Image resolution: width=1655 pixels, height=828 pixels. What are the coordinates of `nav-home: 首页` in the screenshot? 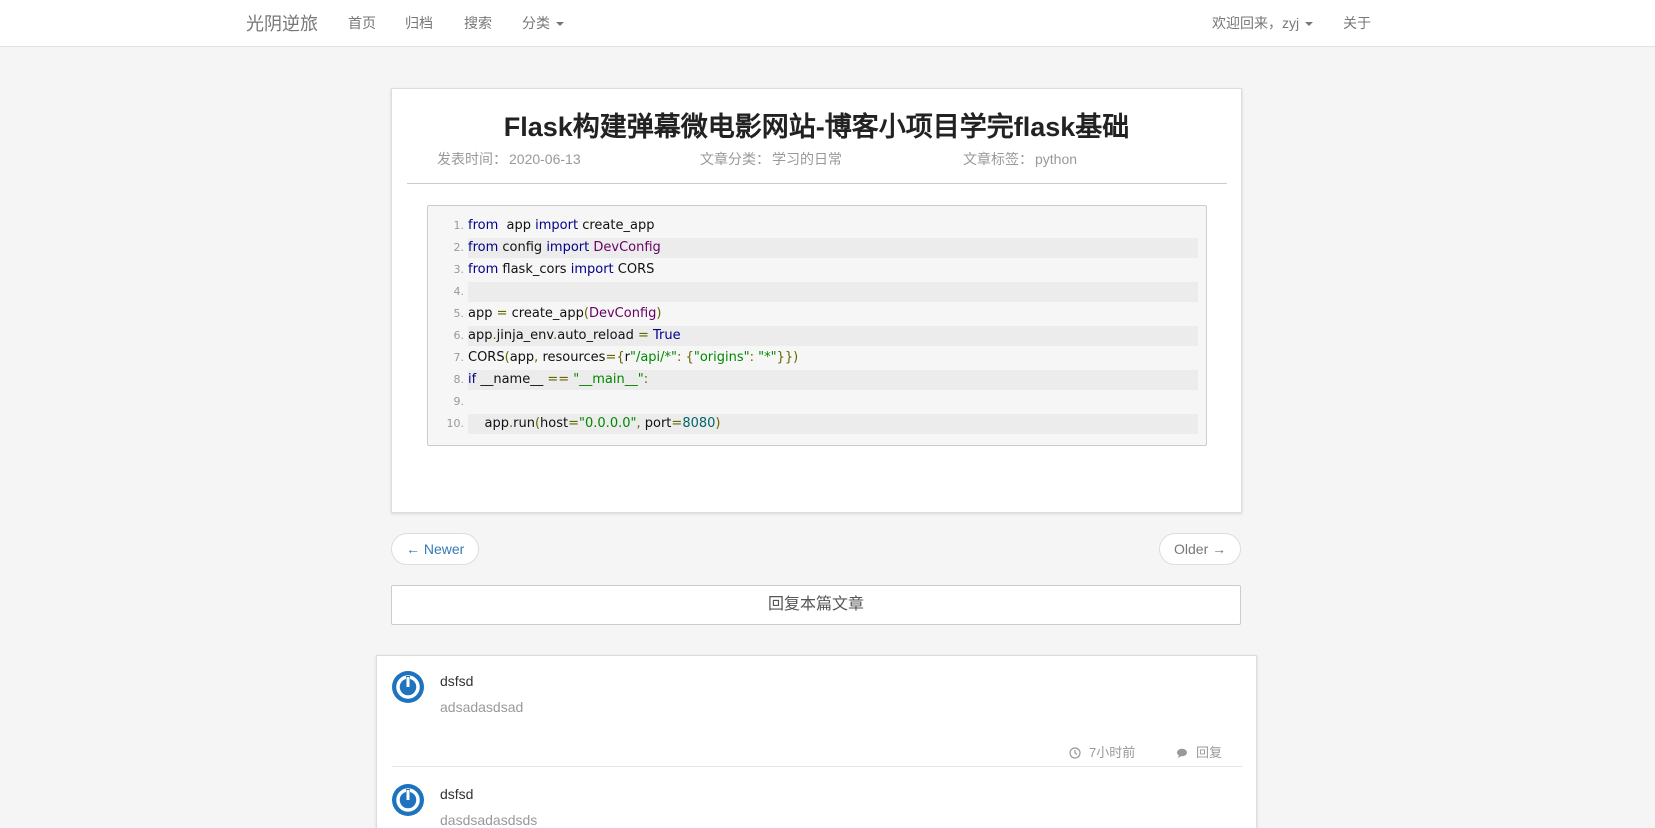 It's located at (362, 23).